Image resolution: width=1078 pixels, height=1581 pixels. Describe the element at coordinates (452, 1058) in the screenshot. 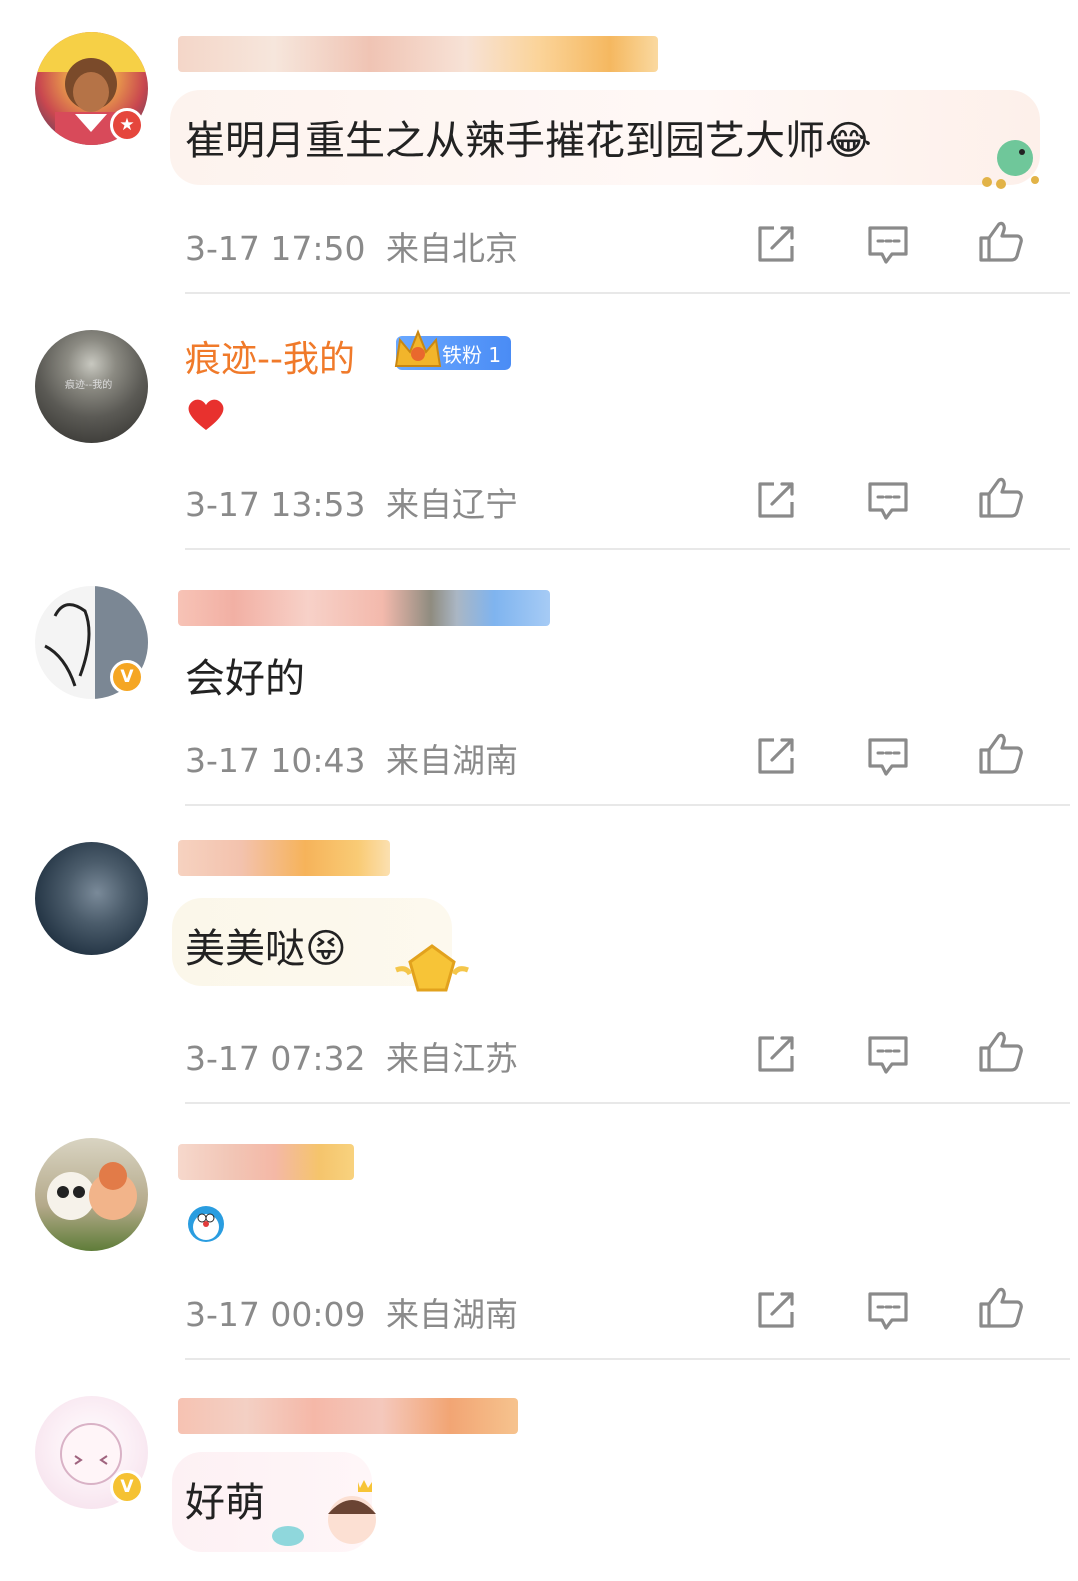

I see `comment-location: 来自江苏` at that location.